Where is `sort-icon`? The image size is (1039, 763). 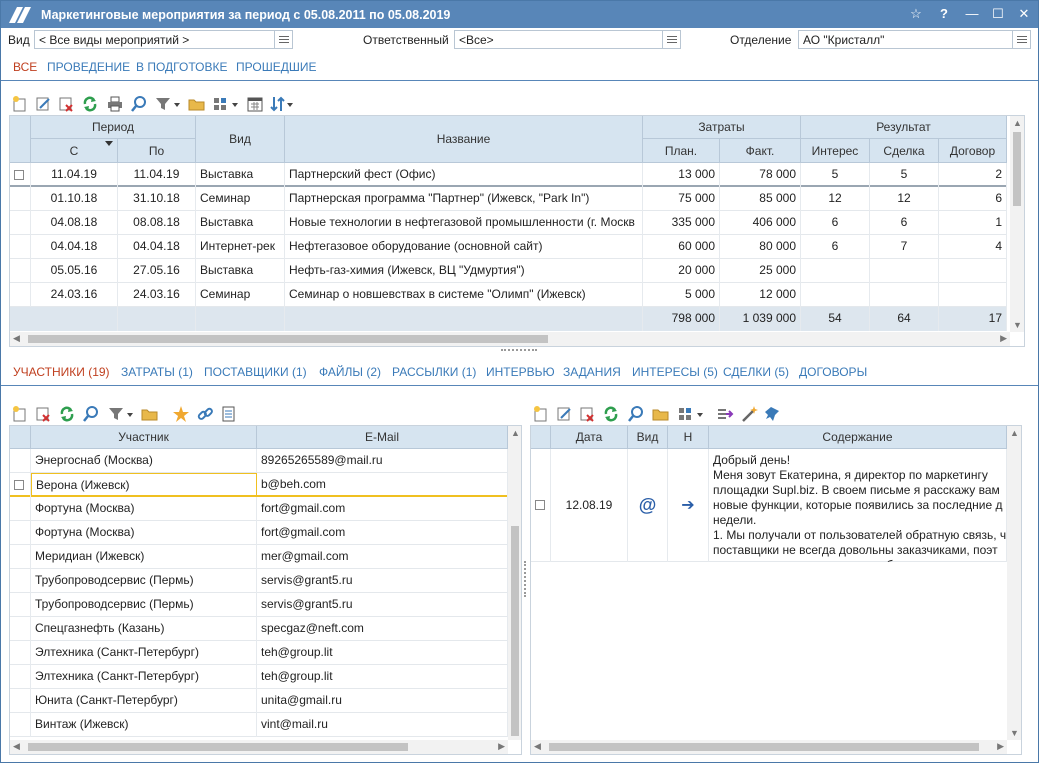 sort-icon is located at coordinates (282, 104).